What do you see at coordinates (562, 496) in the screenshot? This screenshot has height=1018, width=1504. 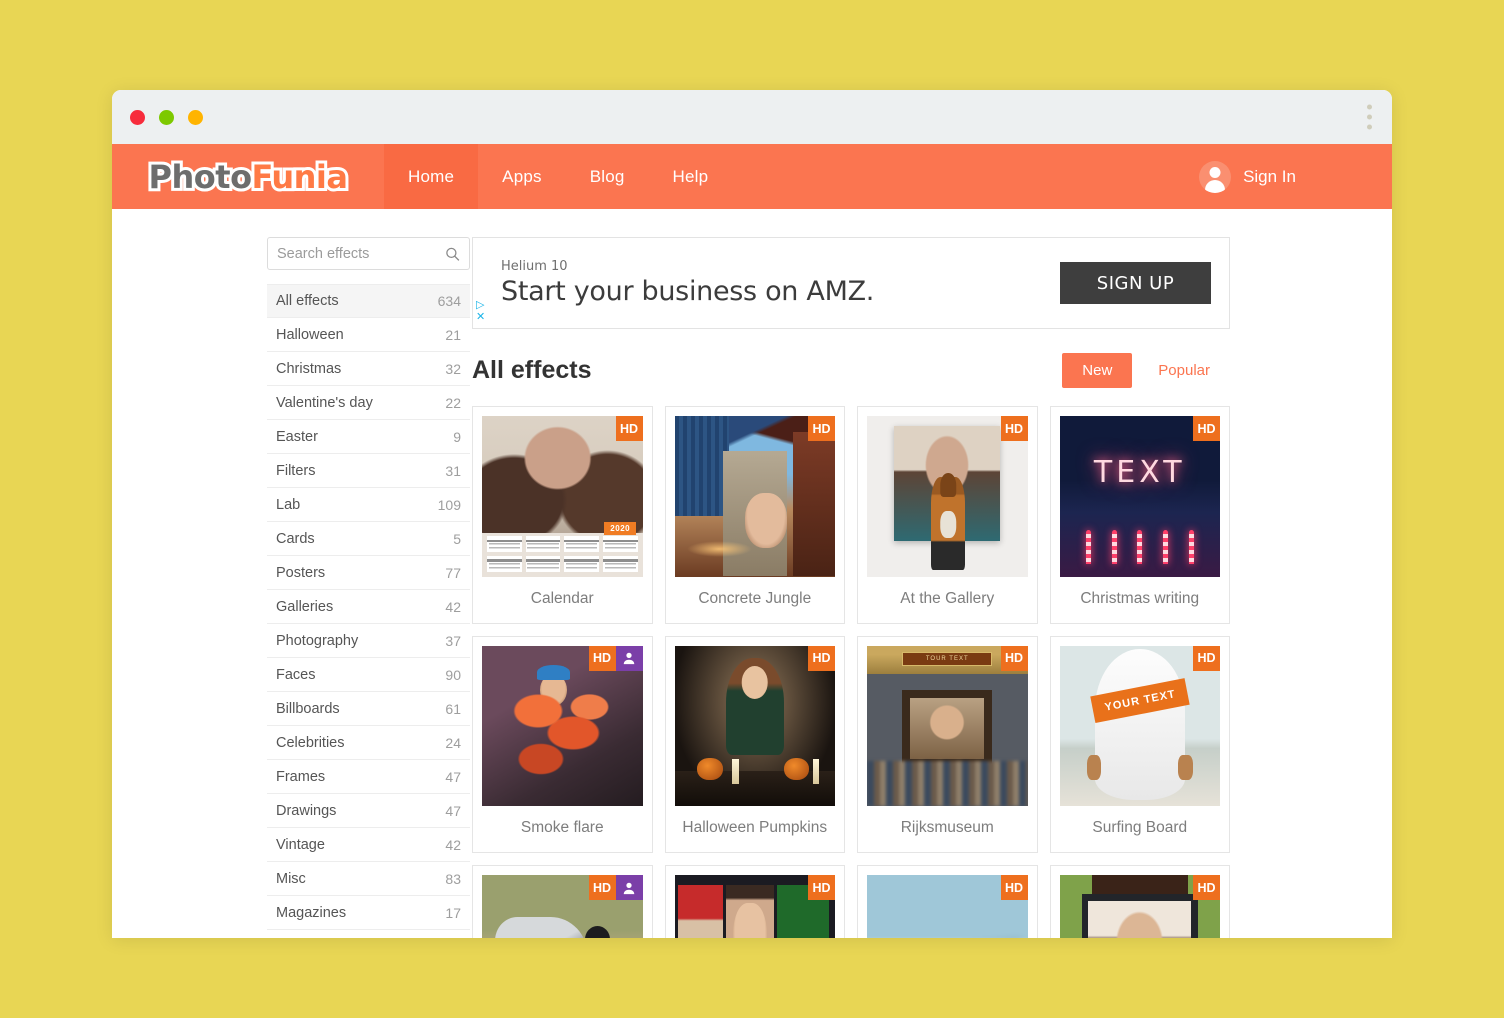 I see `effect-thumbnail: 2020 HD` at bounding box center [562, 496].